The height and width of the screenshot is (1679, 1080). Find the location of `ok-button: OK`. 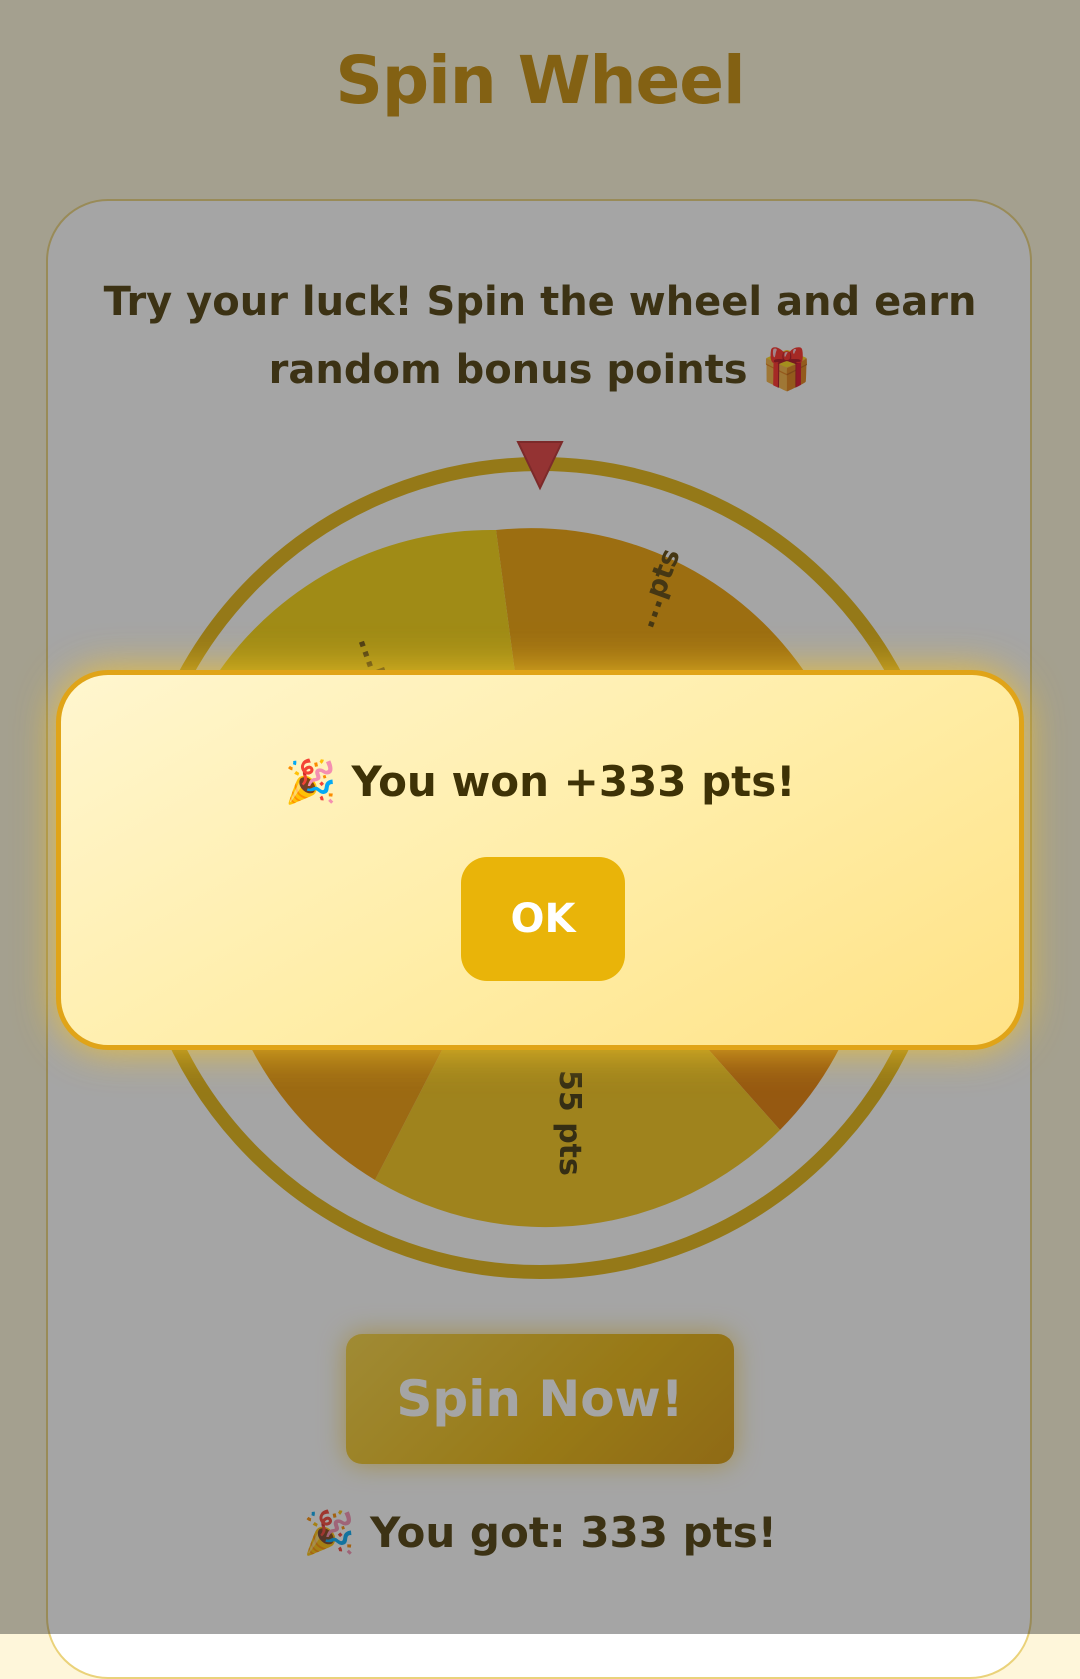

ok-button: OK is located at coordinates (543, 919).